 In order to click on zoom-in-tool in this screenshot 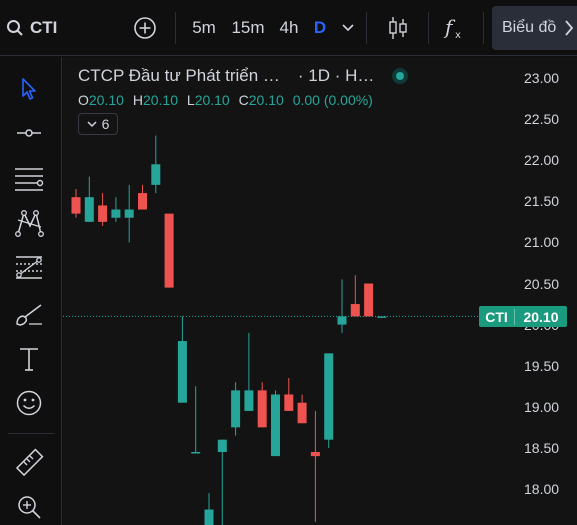, I will do `click(29, 507)`.